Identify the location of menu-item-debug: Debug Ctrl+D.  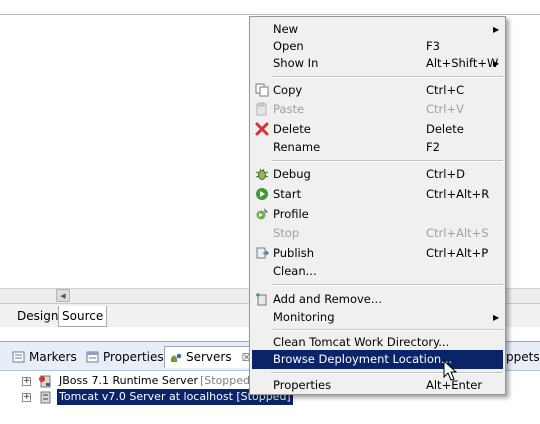
(377, 174).